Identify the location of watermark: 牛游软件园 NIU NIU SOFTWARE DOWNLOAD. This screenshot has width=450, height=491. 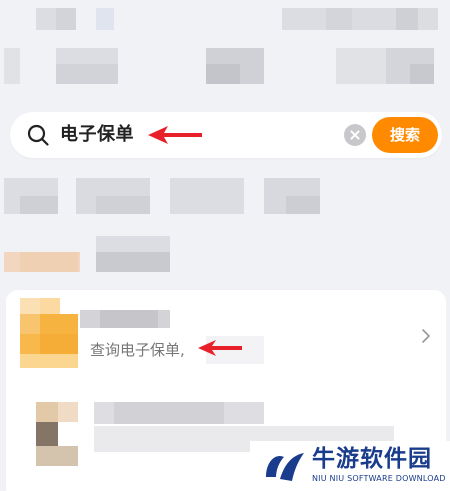
(350, 466).